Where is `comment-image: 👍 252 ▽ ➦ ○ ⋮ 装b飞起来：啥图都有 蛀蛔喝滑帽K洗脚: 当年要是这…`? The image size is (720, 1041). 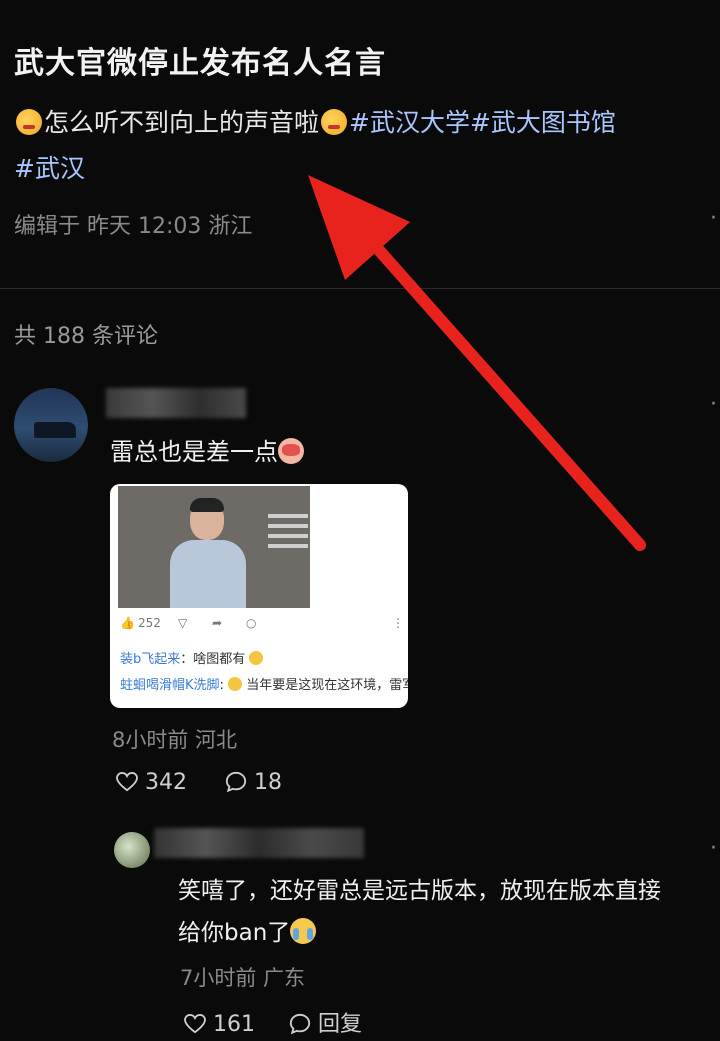
comment-image: 👍 252 ▽ ➦ ○ ⋮ 装b飞起来：啥图都有 蛀蛔喝滑帽K洗脚: 当年要是这… is located at coordinates (259, 596).